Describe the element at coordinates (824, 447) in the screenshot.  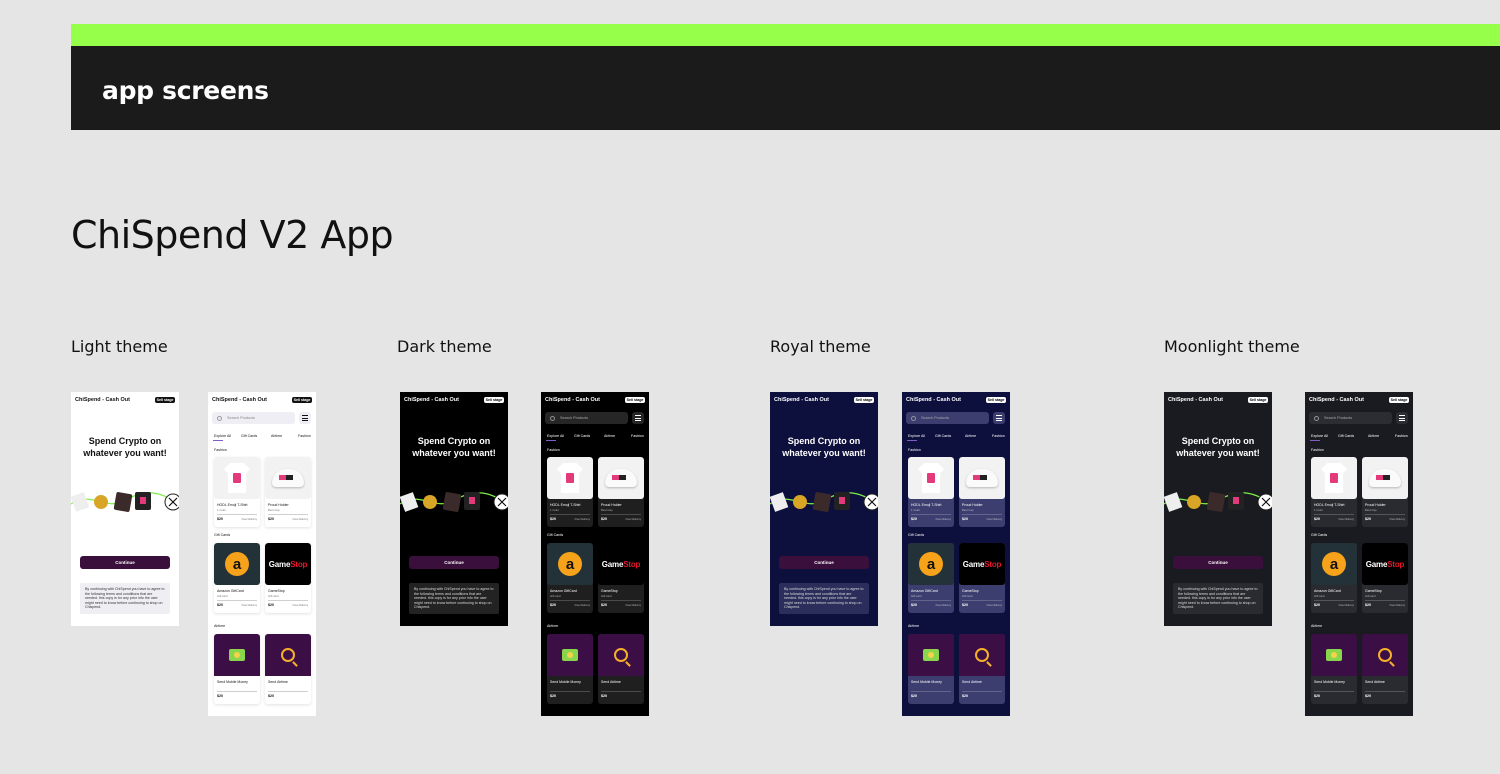
I see `hero-heading: Spend Crypto on whatever you want!` at that location.